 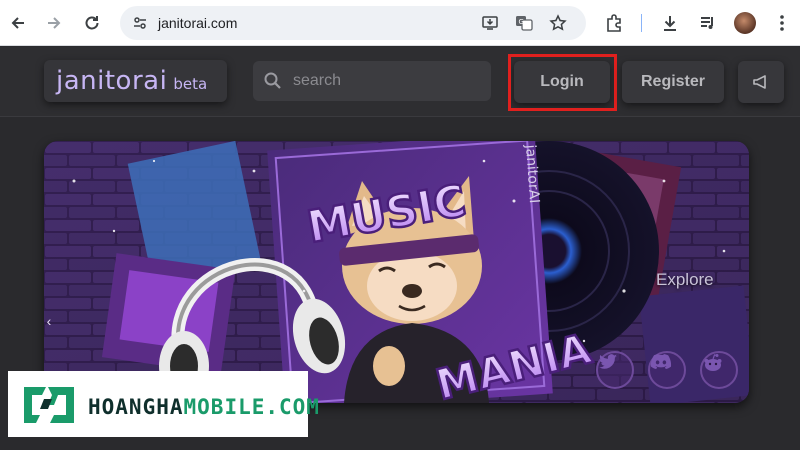 I want to click on announcement-button, so click(x=761, y=82).